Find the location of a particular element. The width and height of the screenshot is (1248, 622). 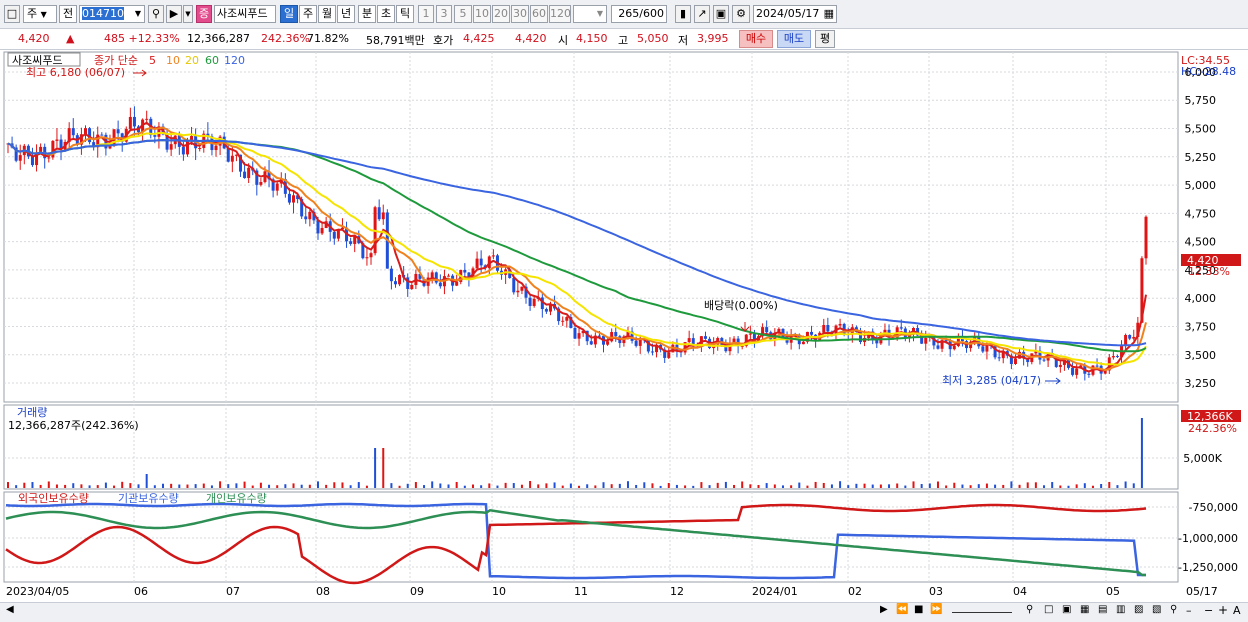

stop-icon: ■ is located at coordinates (918, 609).